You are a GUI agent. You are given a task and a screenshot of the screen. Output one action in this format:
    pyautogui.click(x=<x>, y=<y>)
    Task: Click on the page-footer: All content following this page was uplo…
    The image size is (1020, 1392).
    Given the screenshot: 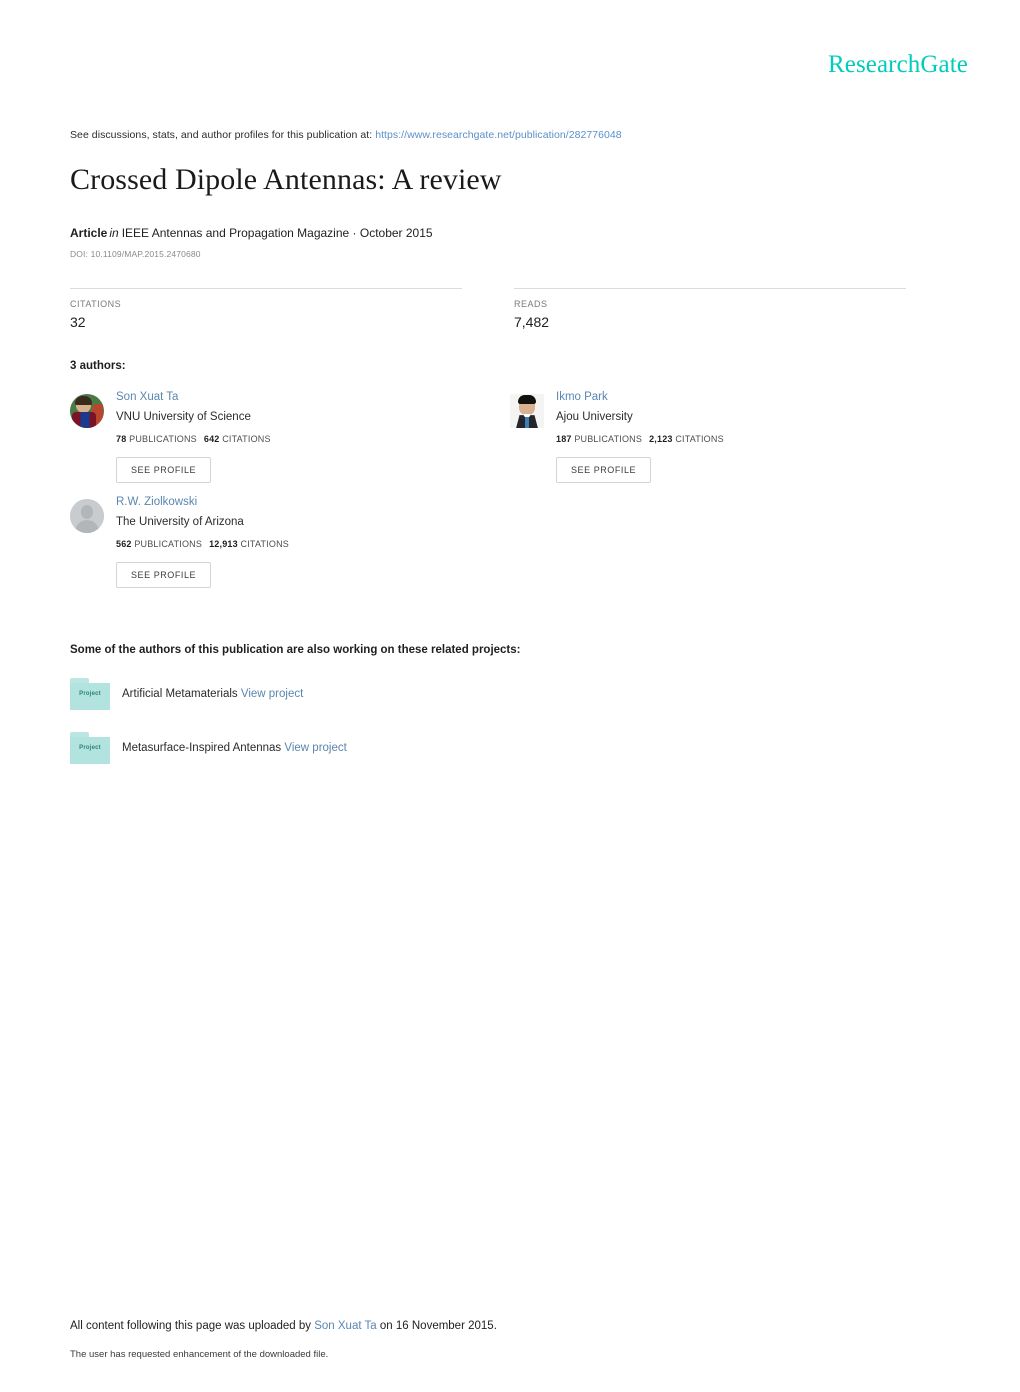 What is the action you would take?
    pyautogui.click(x=510, y=1339)
    